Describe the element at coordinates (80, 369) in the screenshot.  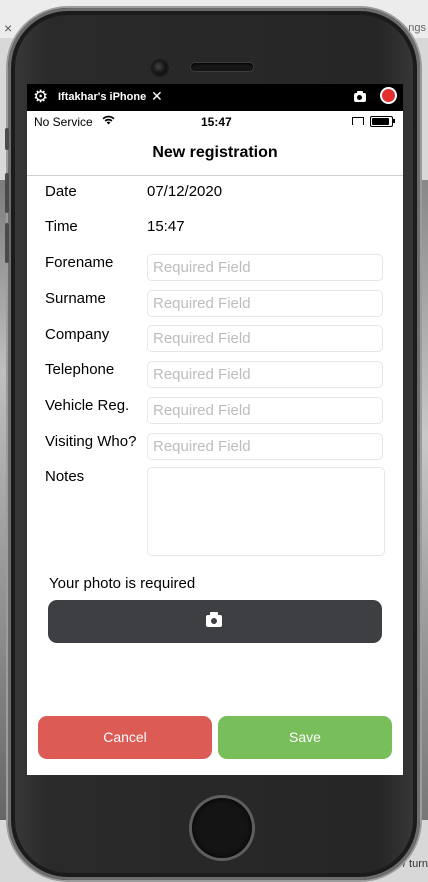
I see `telephone-label: Telephone` at that location.